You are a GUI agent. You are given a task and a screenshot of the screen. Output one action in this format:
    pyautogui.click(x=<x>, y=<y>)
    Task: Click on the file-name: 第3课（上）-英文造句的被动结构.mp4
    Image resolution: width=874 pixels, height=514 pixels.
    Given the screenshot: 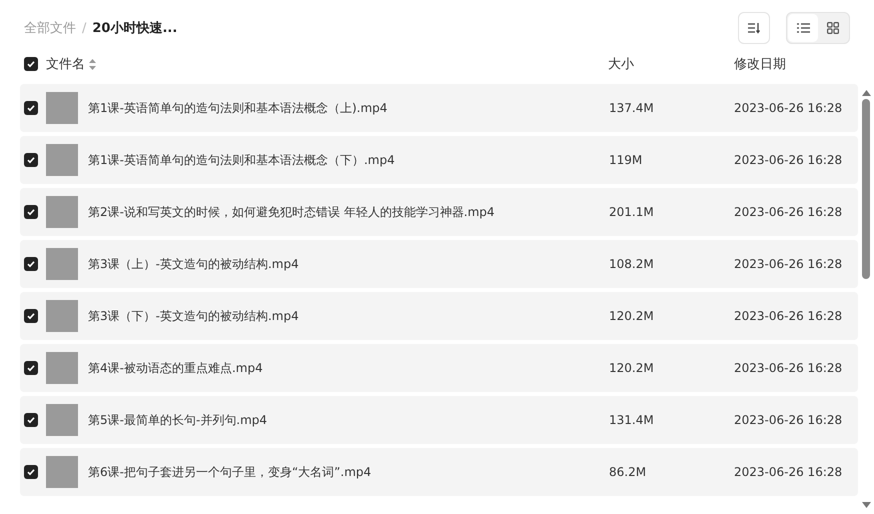 What is the action you would take?
    pyautogui.click(x=193, y=264)
    